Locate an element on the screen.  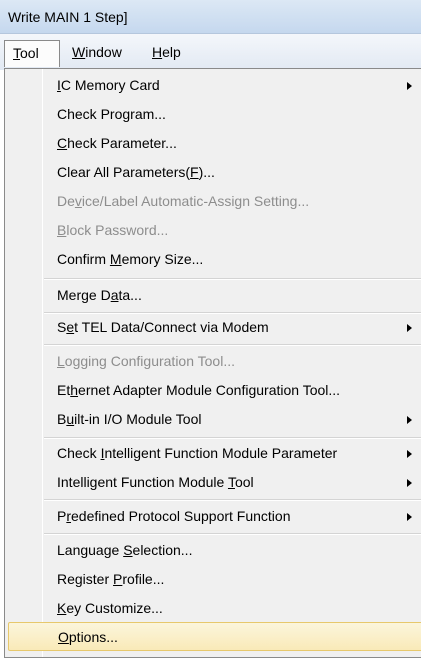
menu-tool: Tool is located at coordinates (32, 53).